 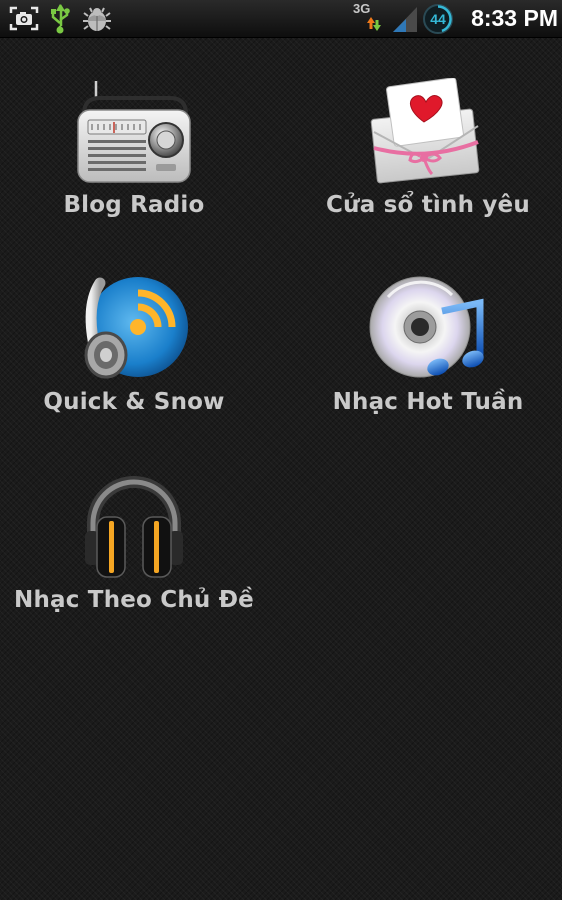 What do you see at coordinates (134, 527) in the screenshot?
I see `headphones-icon` at bounding box center [134, 527].